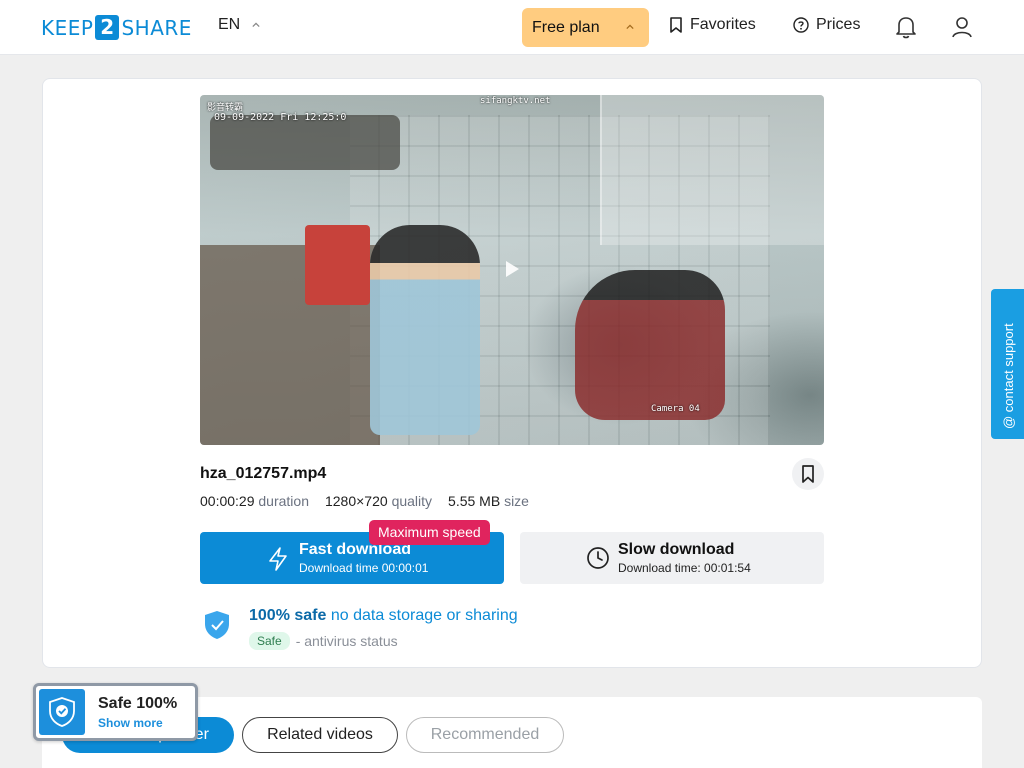 Image resolution: width=1024 pixels, height=768 pixels. Describe the element at coordinates (566, 27) in the screenshot. I see `plan-label: Free plan` at that location.